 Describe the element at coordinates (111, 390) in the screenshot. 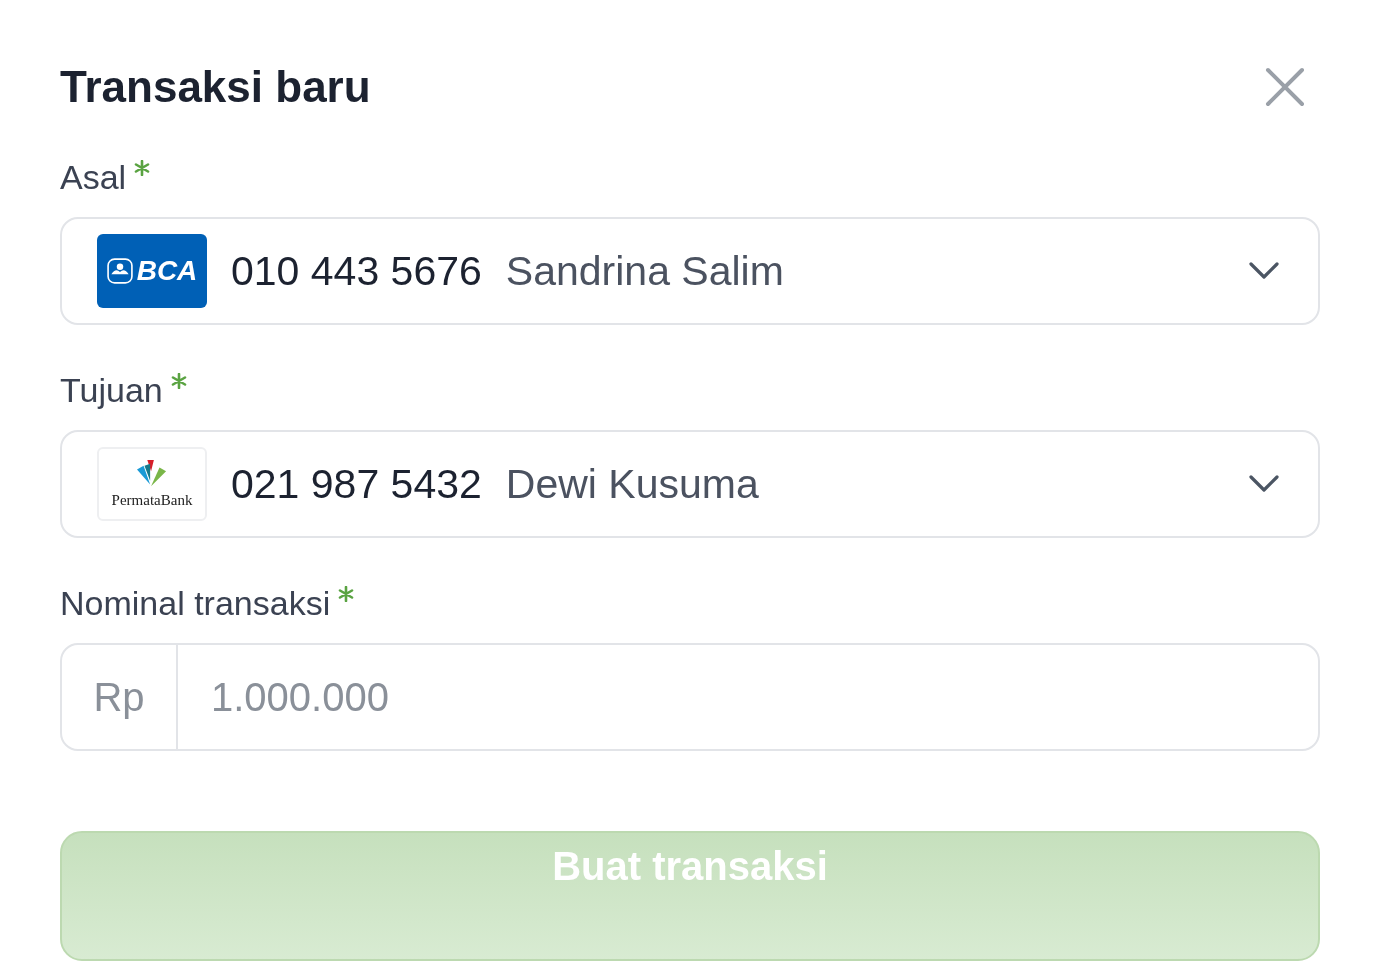

I see `field-label: Tujuan` at that location.